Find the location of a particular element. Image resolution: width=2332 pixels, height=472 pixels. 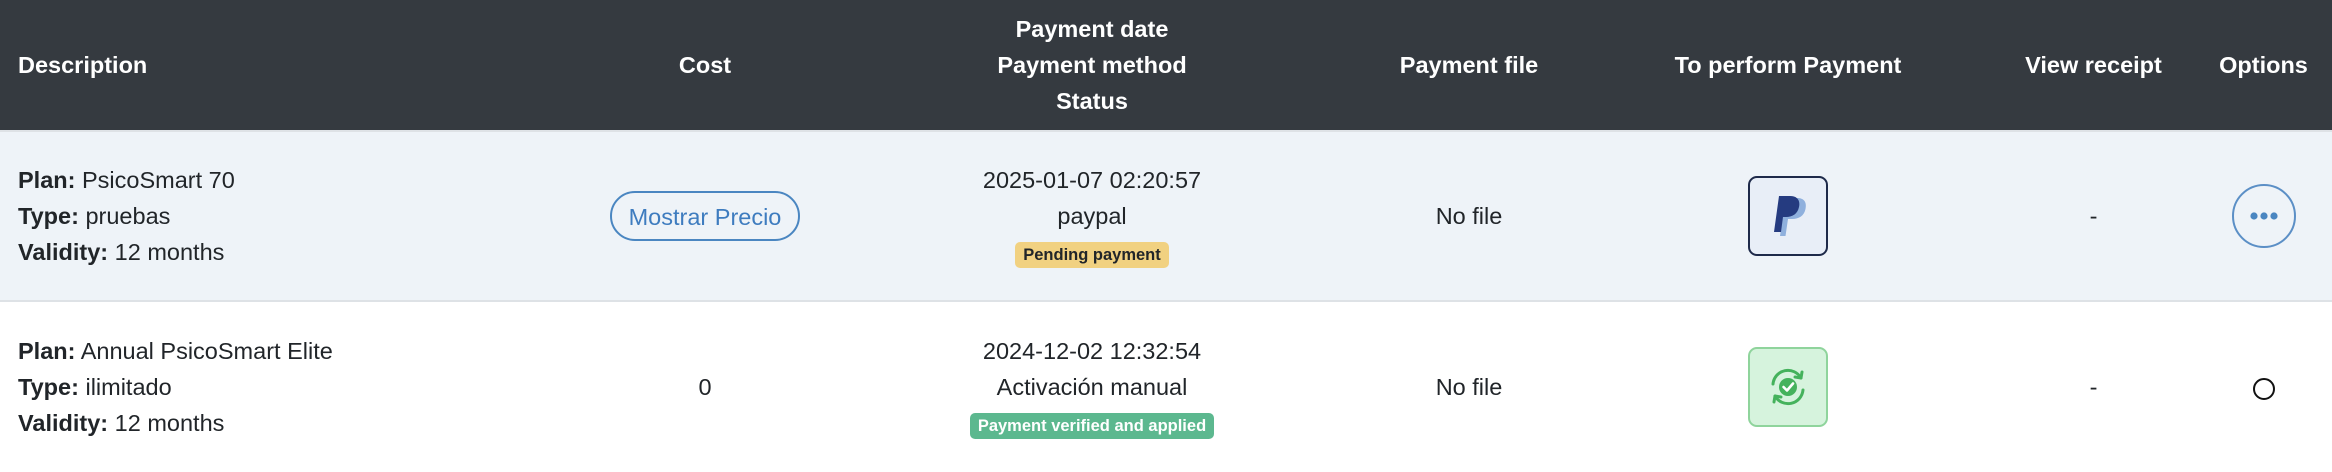

type-line: Type: ilimitado is located at coordinates (290, 387).